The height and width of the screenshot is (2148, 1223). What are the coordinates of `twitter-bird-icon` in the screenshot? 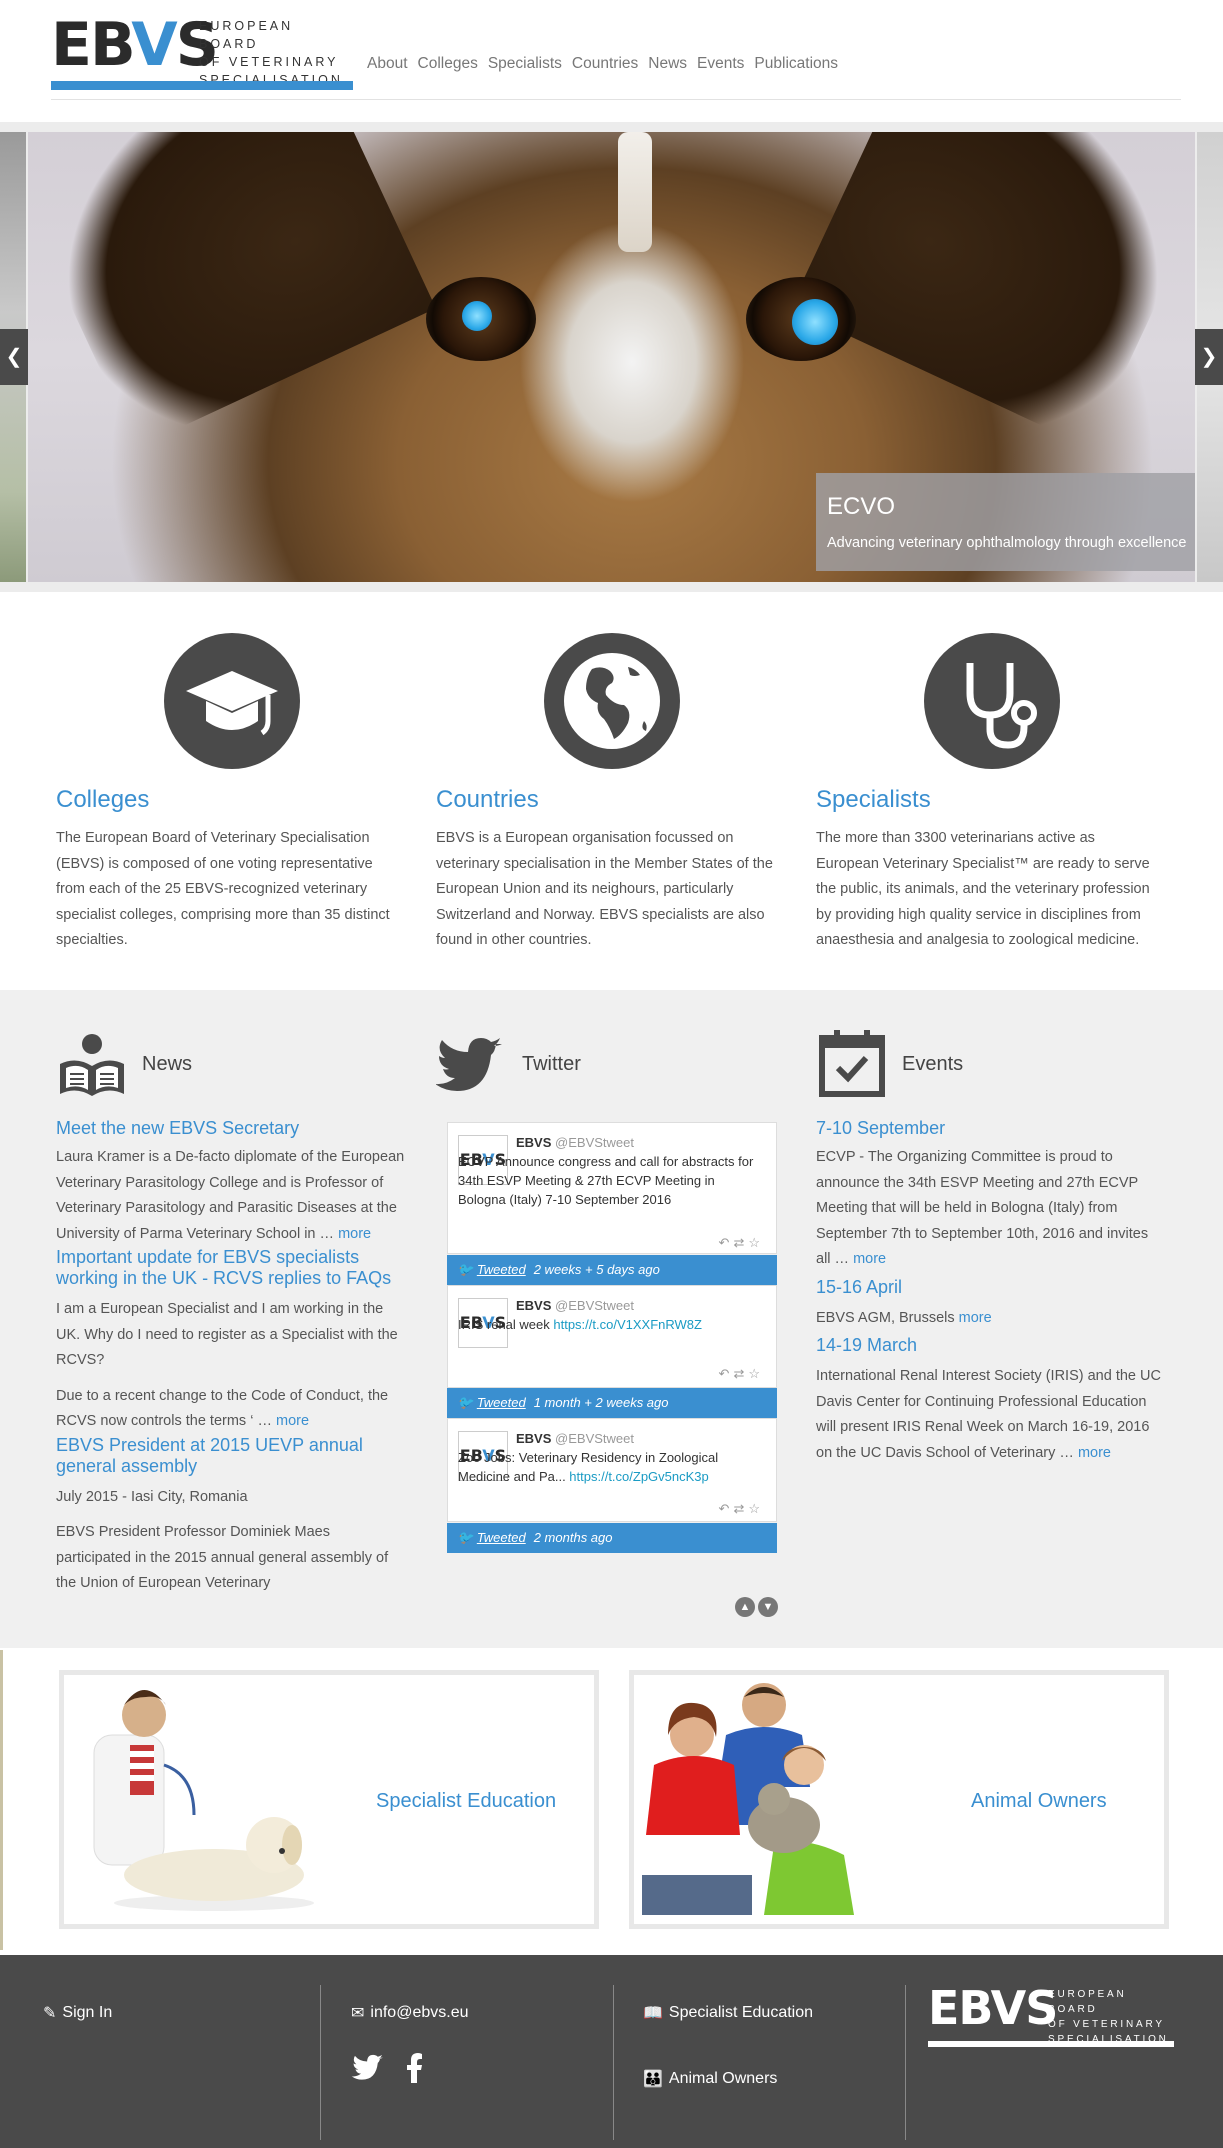 It's located at (469, 1064).